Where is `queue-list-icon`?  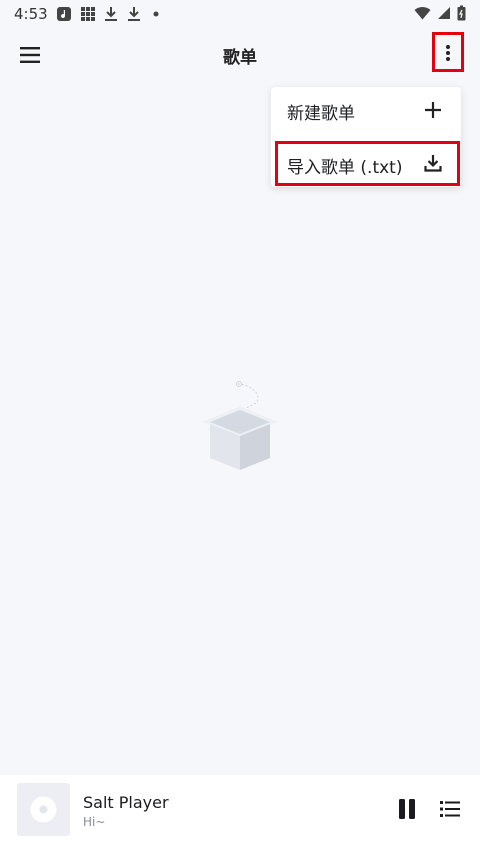 queue-list-icon is located at coordinates (450, 809).